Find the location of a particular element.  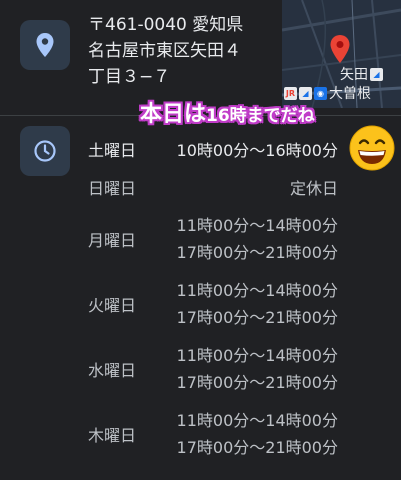

map-thumbnail: 矢田 ◢ JR ◢ ◉ 大曽根 is located at coordinates (341, 54).